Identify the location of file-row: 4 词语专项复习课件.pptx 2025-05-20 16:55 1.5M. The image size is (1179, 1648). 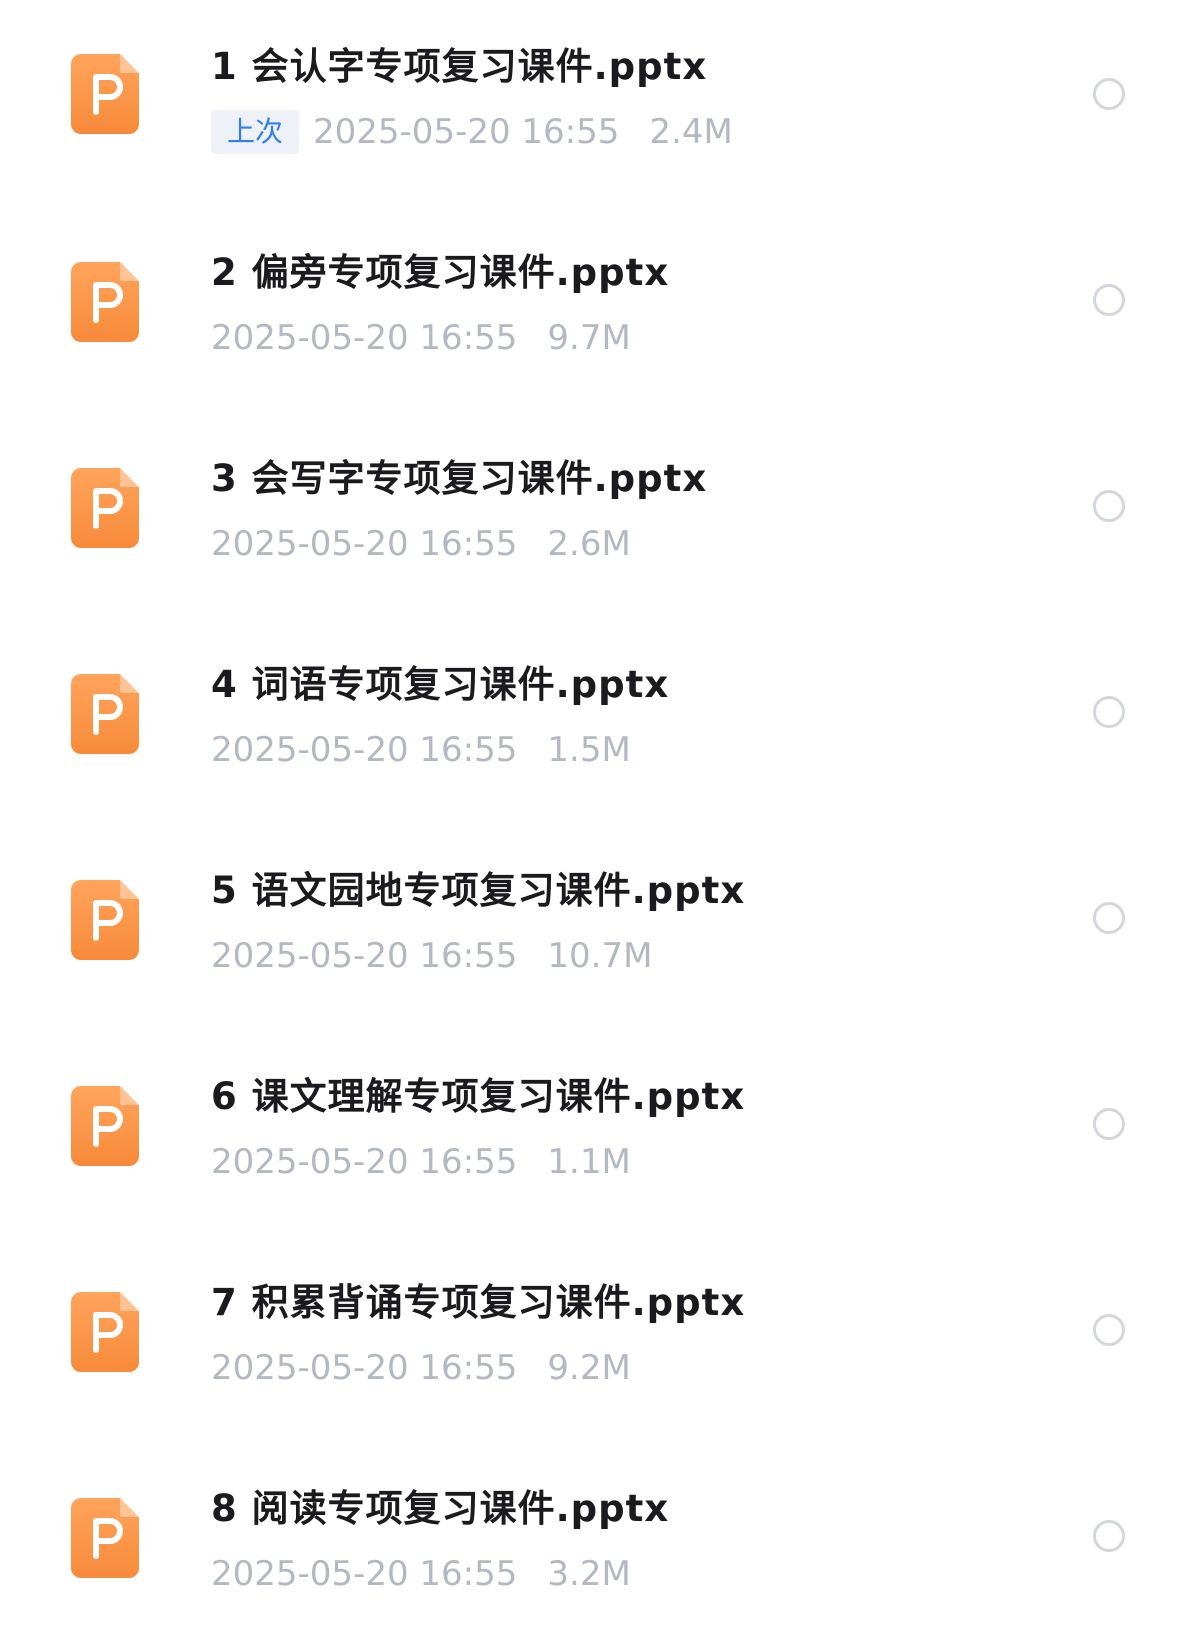
(589, 721).